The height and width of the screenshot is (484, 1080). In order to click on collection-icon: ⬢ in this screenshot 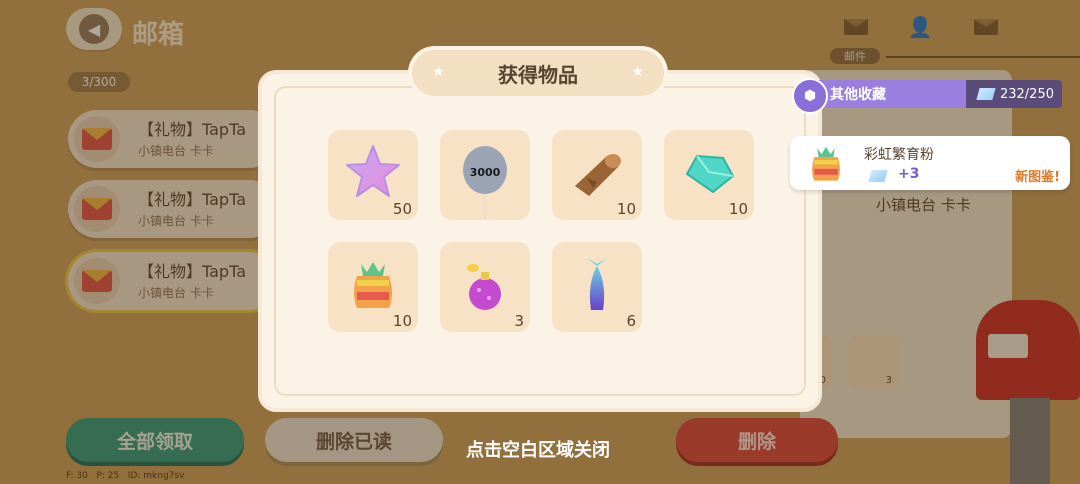, I will do `click(810, 96)`.